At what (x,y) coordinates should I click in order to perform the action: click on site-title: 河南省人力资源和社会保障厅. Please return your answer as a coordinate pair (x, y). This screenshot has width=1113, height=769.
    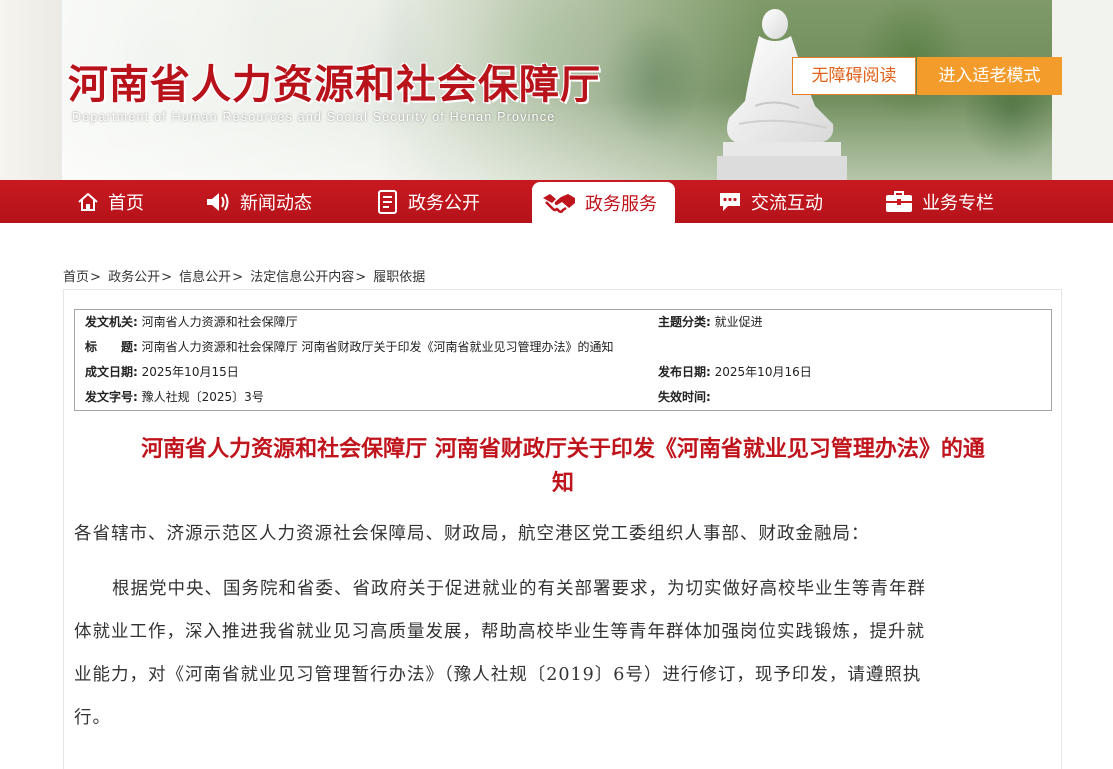
    Looking at the image, I should click on (334, 84).